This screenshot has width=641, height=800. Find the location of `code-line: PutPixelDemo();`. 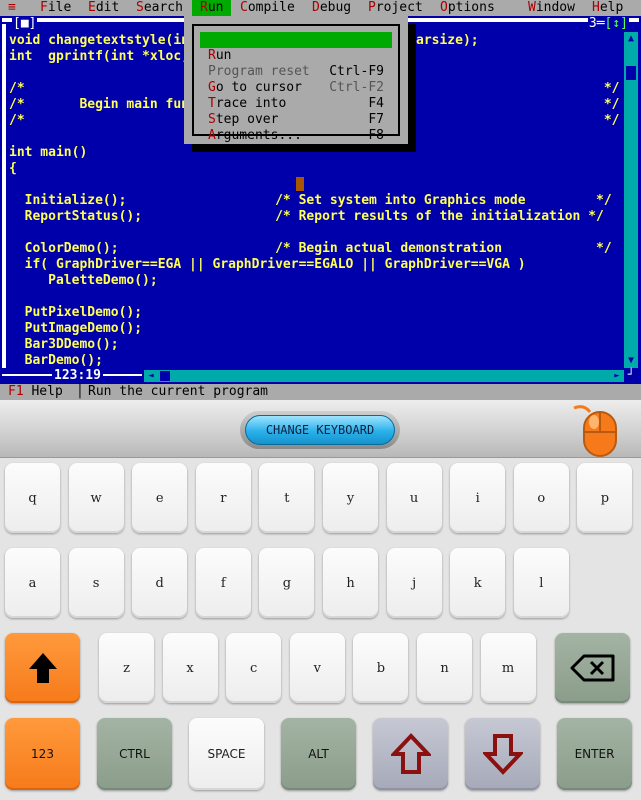

code-line: PutPixelDemo(); is located at coordinates (76, 312).